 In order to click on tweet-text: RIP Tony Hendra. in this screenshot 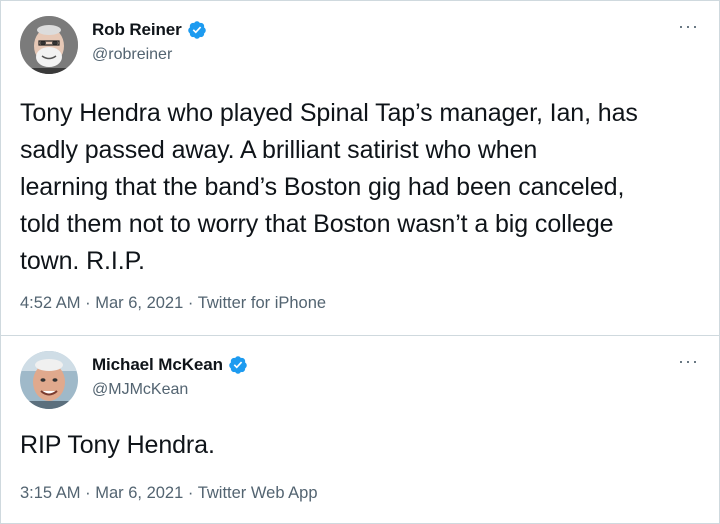, I will do `click(117, 445)`.